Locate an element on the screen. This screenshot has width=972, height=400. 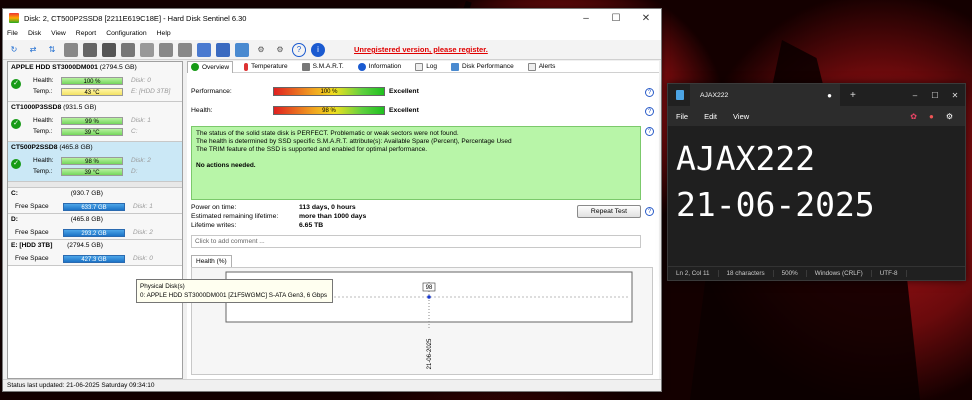
volume-item: C: (930.7 GB) Free Space 633.7 GB Disk: 1 is located at coordinates (95, 201).